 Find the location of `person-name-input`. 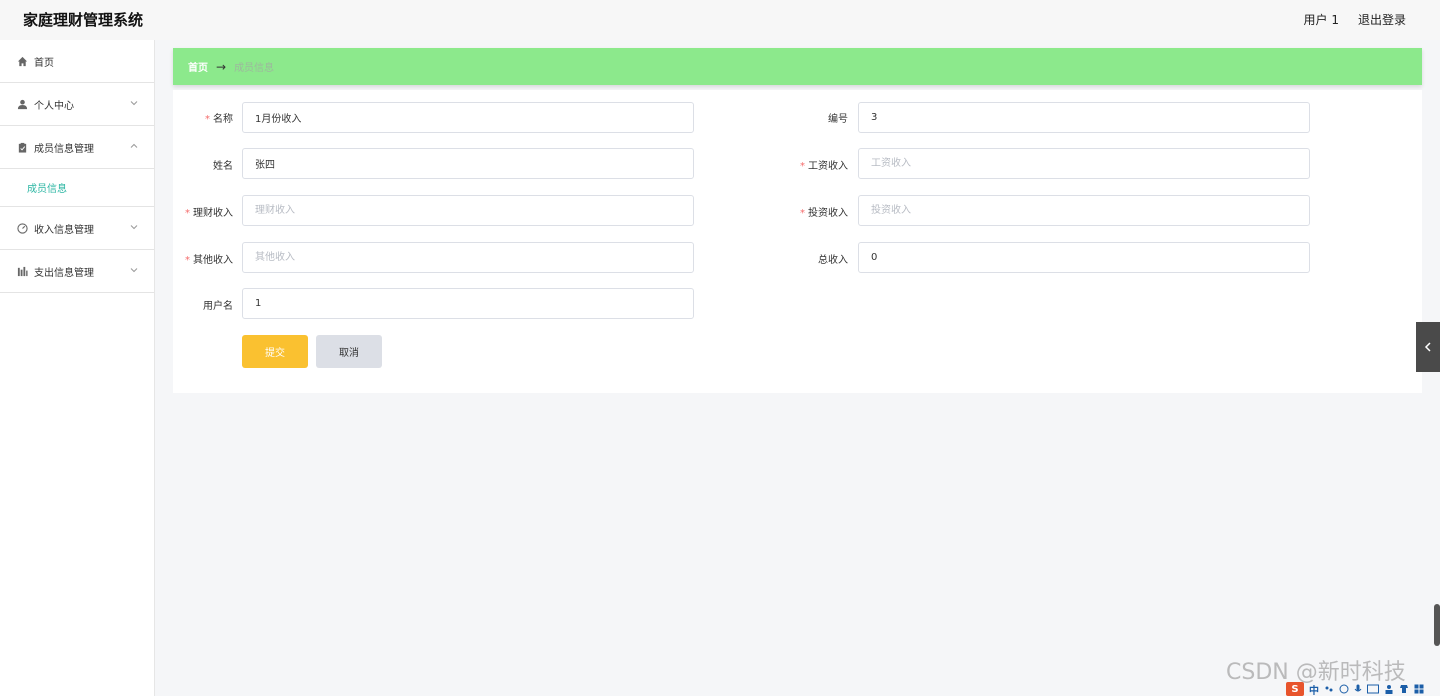

person-name-input is located at coordinates (468, 163).